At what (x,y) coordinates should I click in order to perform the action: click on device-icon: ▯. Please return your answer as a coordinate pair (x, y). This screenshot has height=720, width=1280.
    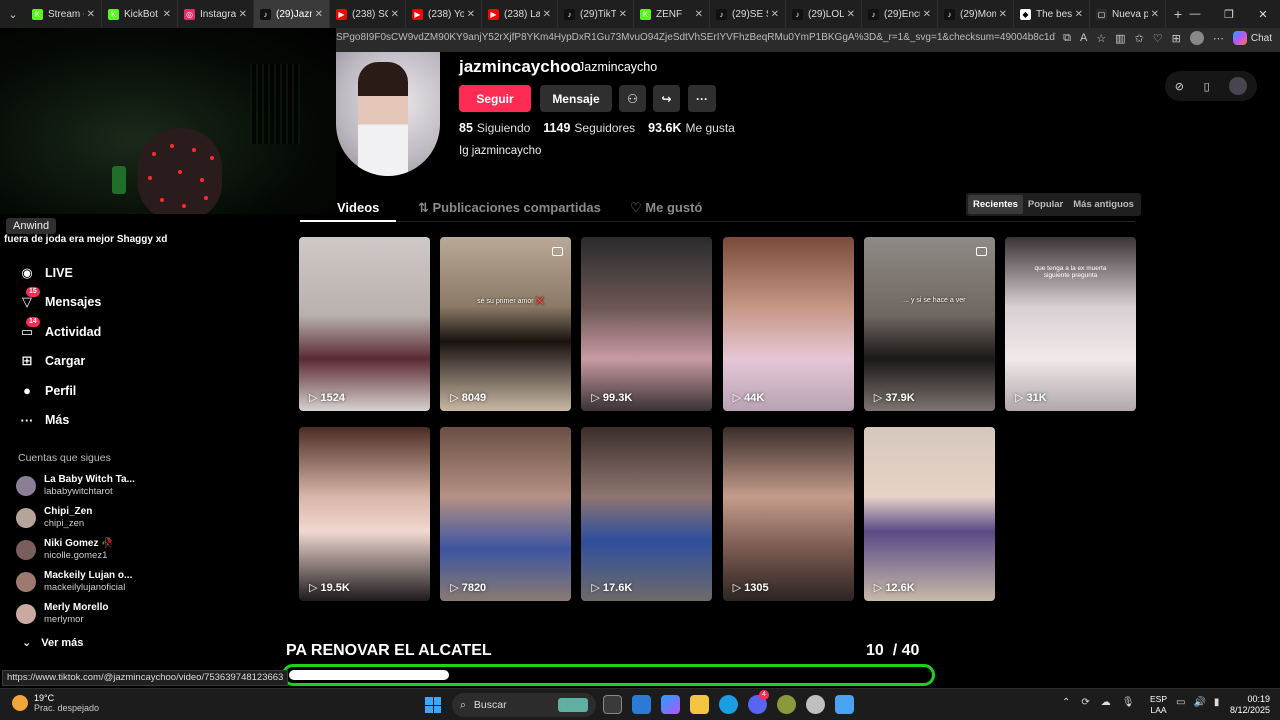
    Looking at the image, I should click on (1207, 86).